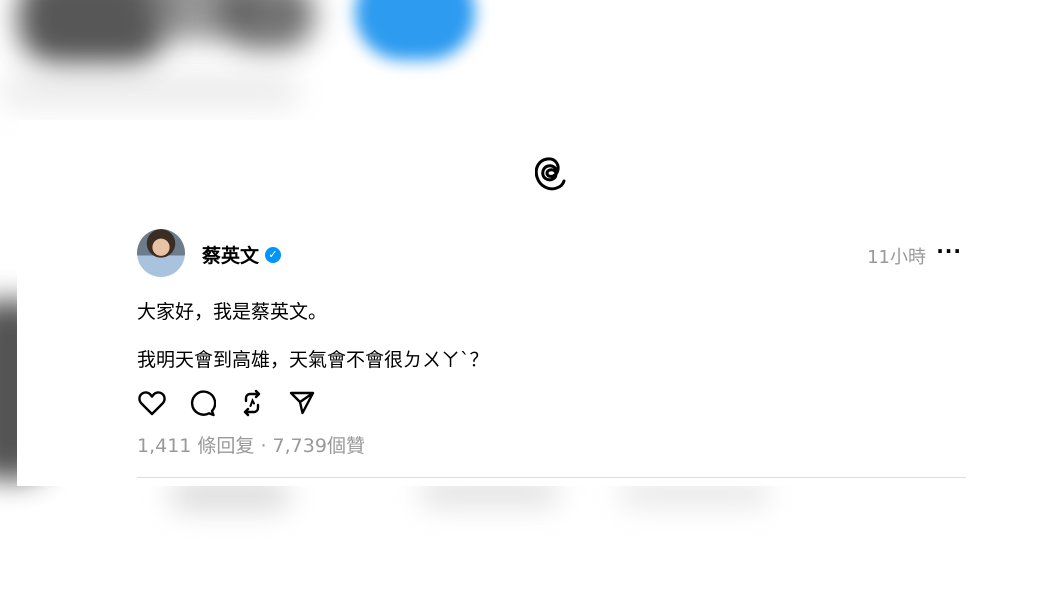 This screenshot has height=596, width=1060. I want to click on post-stats: 1,411 條回复 · 7,739個贊, so click(251, 444).